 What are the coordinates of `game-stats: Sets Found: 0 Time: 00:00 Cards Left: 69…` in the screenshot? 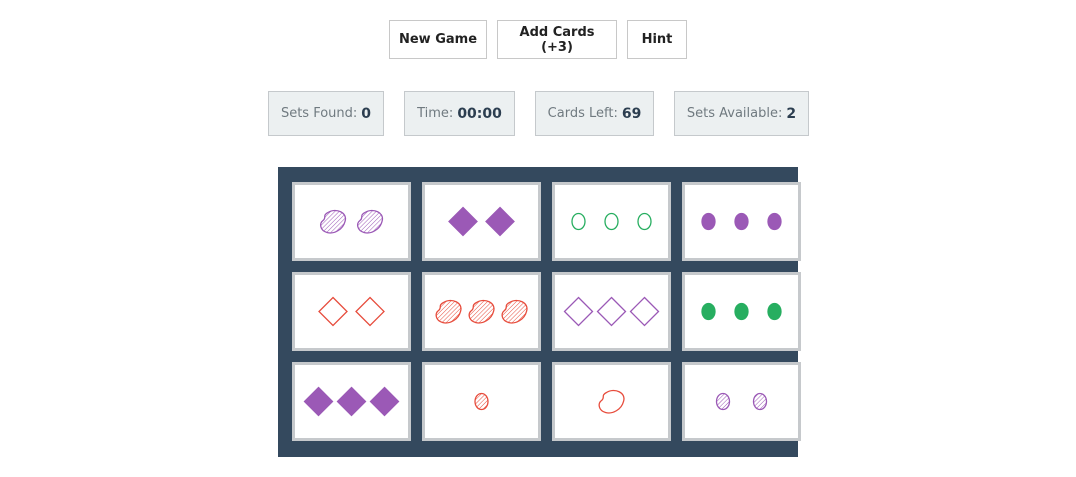 It's located at (538, 114).